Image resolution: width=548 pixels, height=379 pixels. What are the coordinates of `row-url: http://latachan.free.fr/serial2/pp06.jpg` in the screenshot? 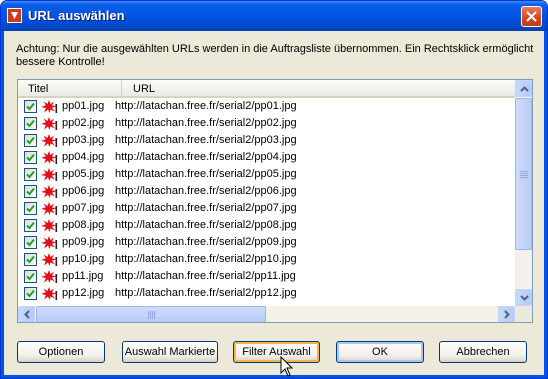 It's located at (206, 191).